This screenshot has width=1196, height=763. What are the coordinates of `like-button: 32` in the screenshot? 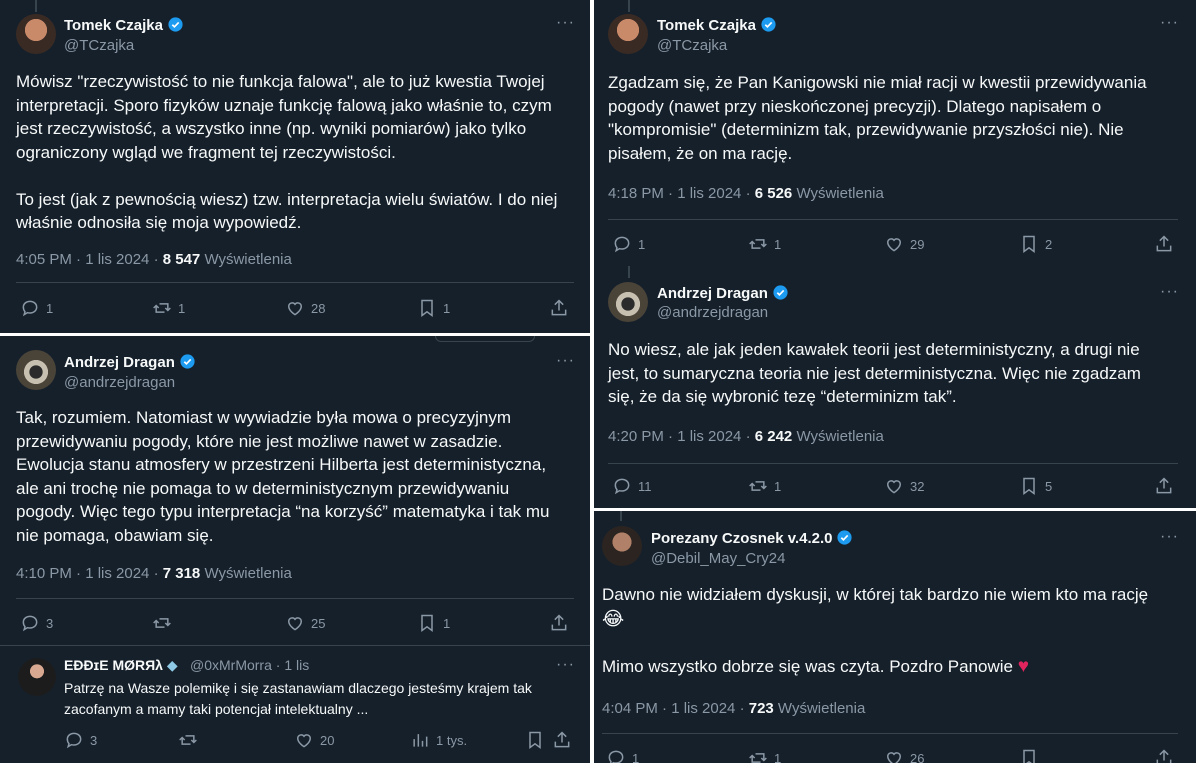 It's located at (904, 486).